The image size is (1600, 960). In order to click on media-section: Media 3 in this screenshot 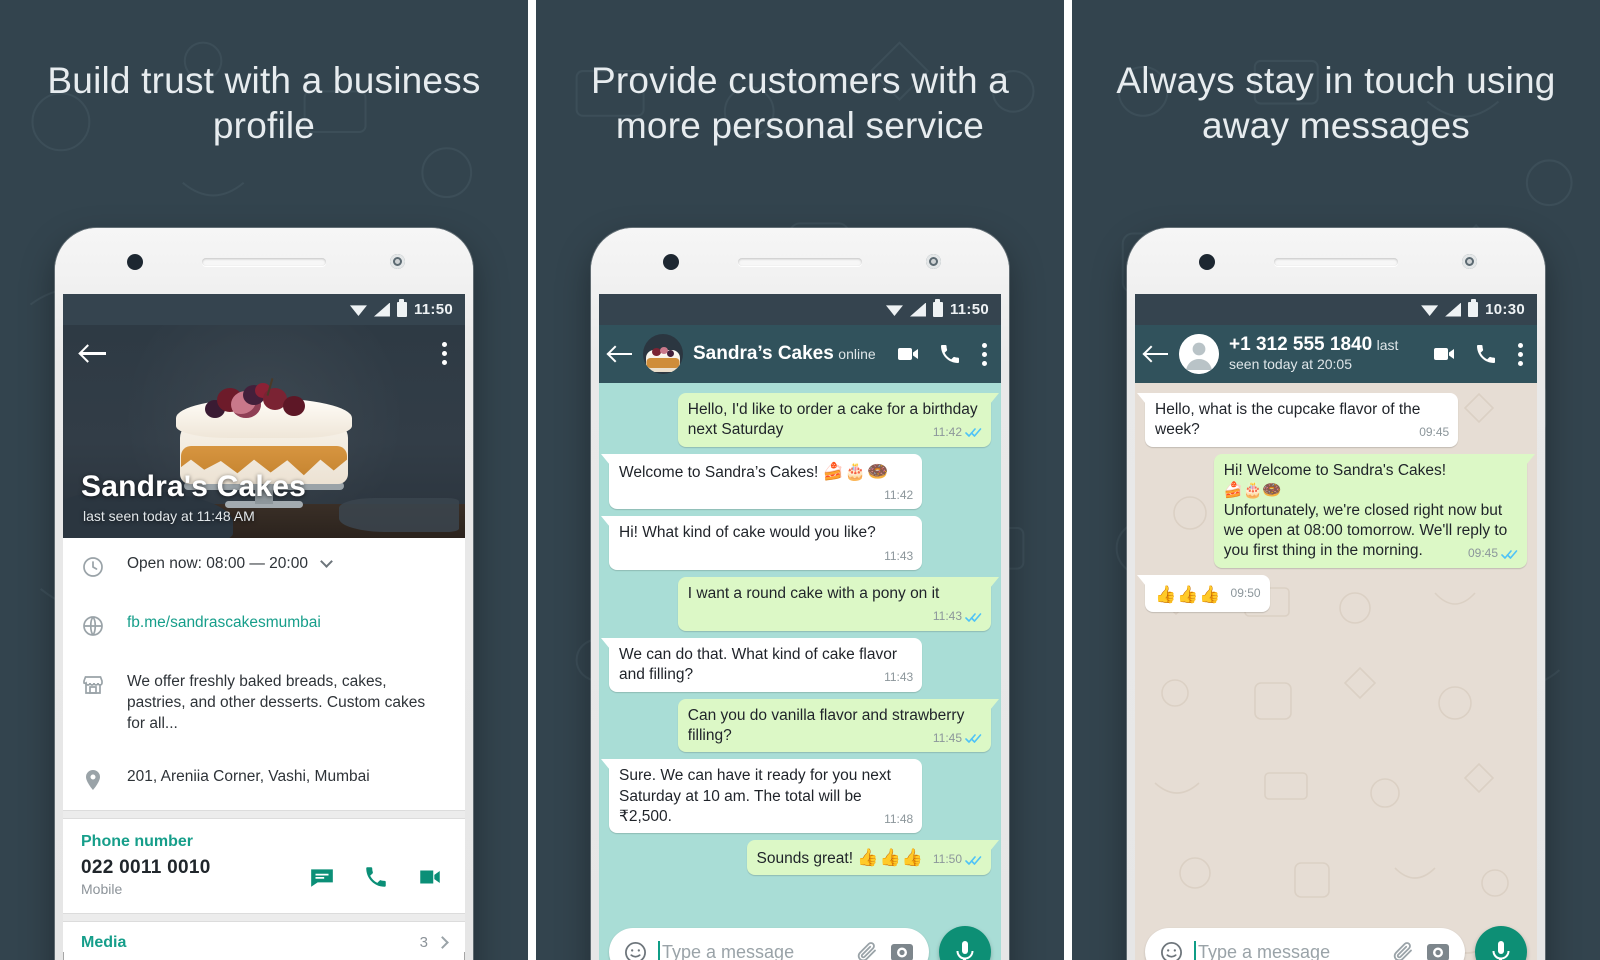, I will do `click(264, 936)`.